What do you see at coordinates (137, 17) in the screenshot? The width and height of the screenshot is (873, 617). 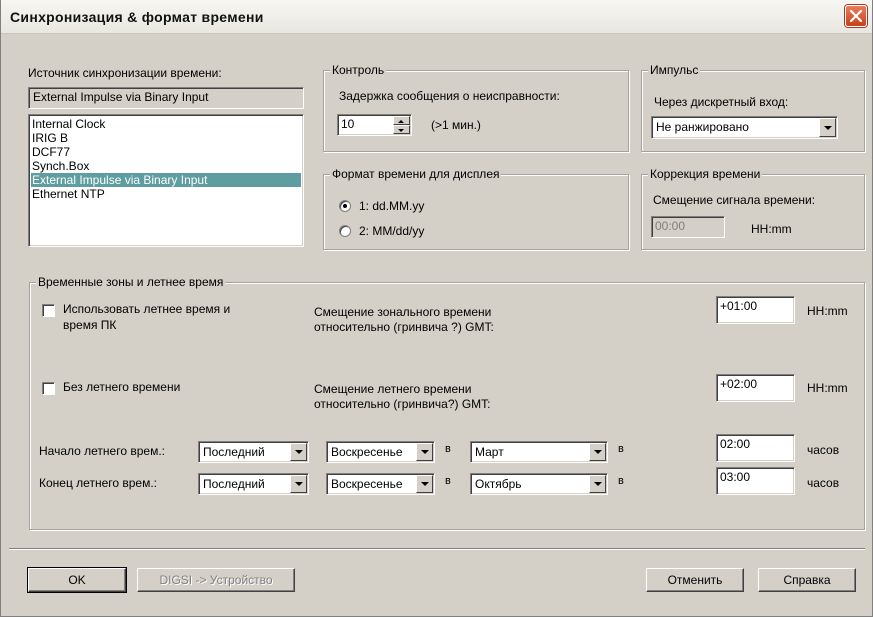 I see `window-title: Синхронизация & формат времени` at bounding box center [137, 17].